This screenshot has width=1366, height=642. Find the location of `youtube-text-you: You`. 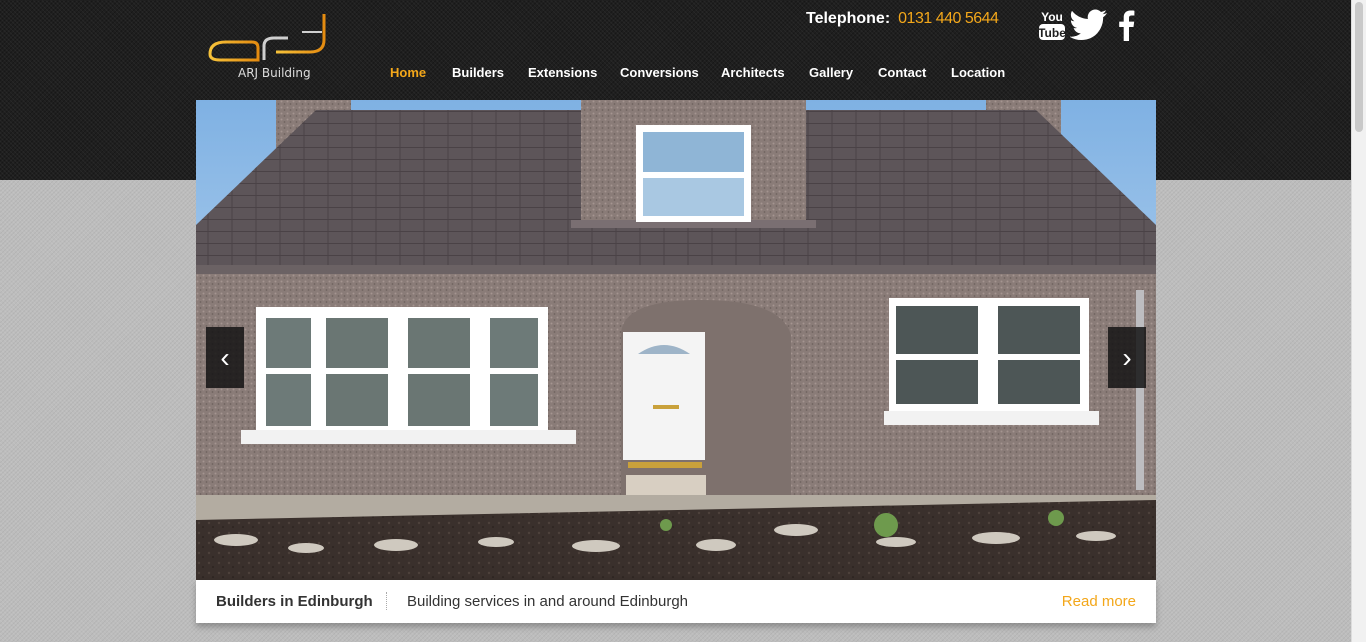

youtube-text-you: You is located at coordinates (1052, 17).